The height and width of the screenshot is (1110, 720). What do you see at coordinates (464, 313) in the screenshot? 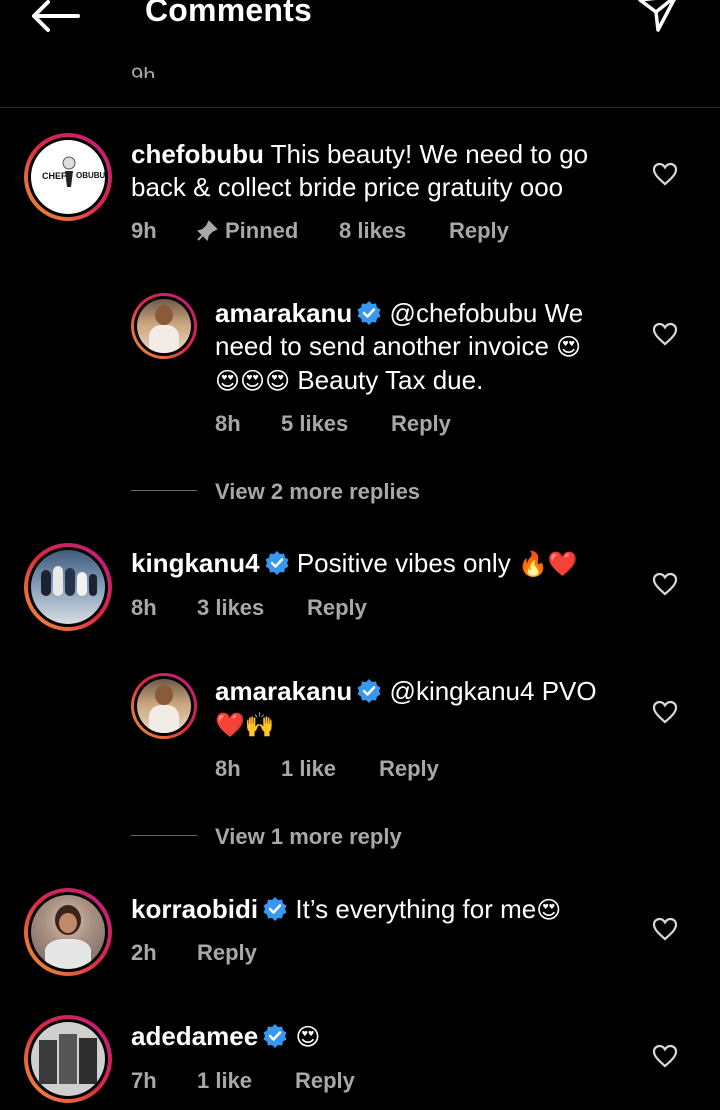
I see `mention-link: @chefobubu` at bounding box center [464, 313].